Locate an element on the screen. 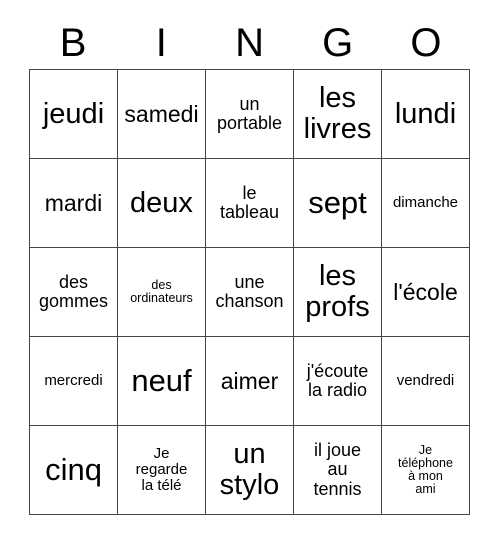  bingo-cell: Je regarde la télé is located at coordinates (162, 470).